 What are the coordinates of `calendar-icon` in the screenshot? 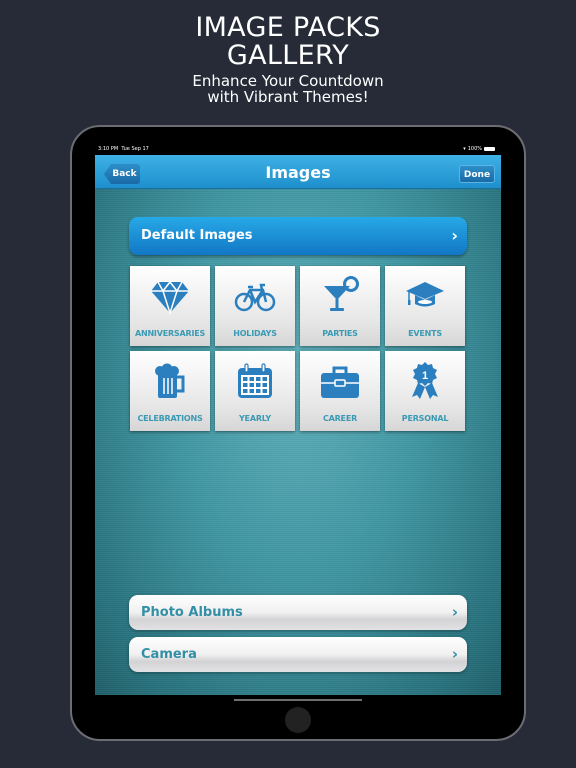 It's located at (255, 380).